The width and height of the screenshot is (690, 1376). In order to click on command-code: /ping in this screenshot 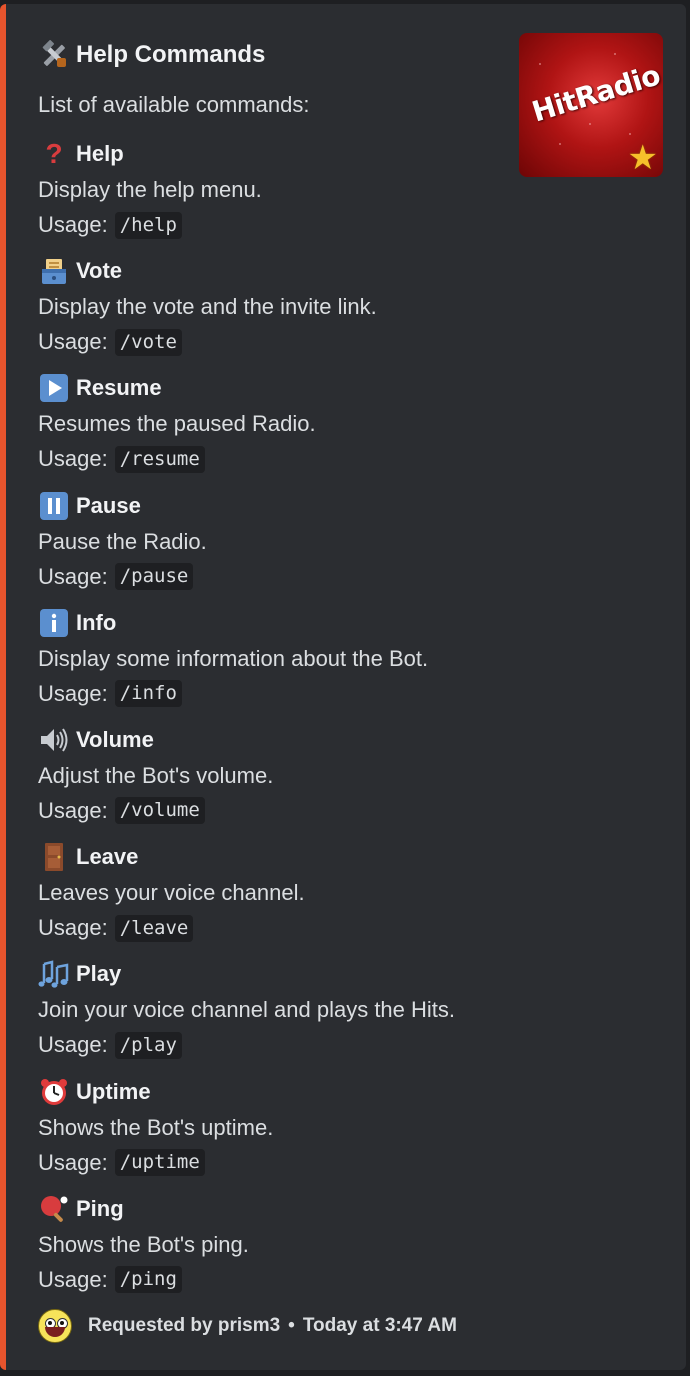, I will do `click(148, 1280)`.